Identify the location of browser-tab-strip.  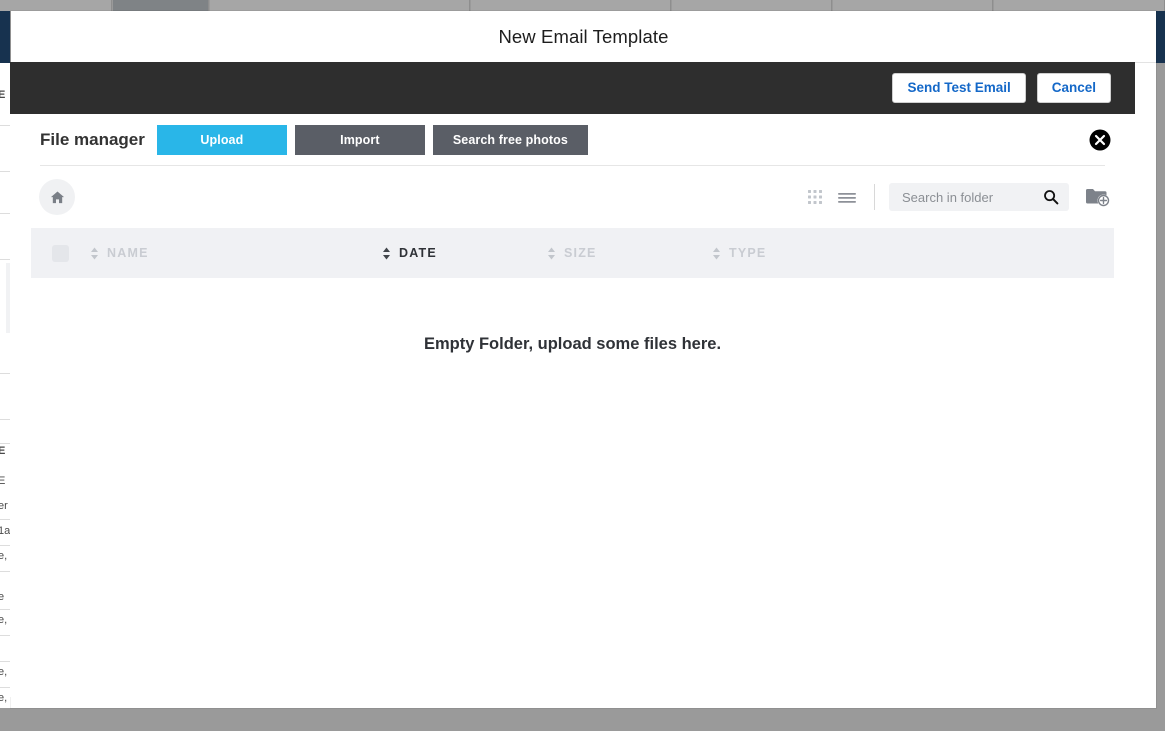
(582, 5).